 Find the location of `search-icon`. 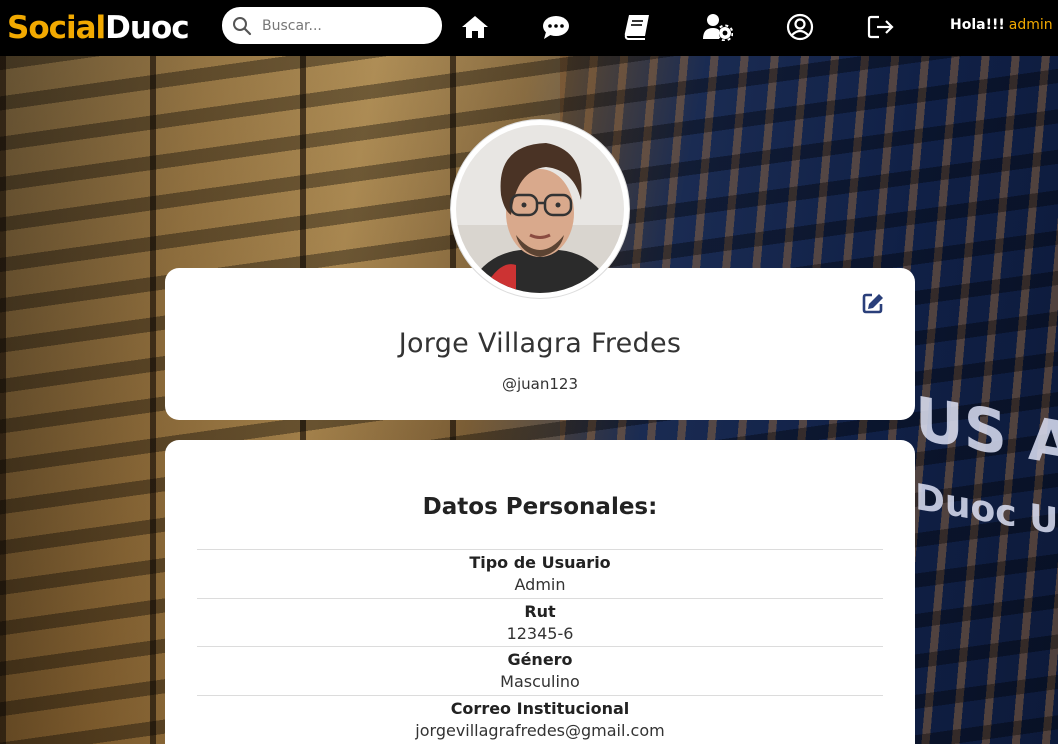

search-icon is located at coordinates (242, 28).